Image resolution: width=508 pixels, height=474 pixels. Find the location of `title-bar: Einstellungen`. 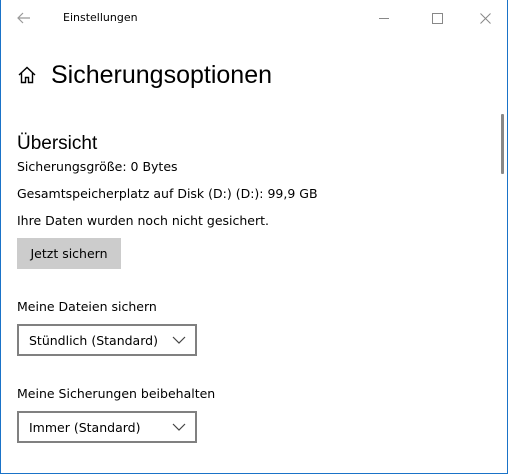

title-bar: Einstellungen is located at coordinates (254, 18).